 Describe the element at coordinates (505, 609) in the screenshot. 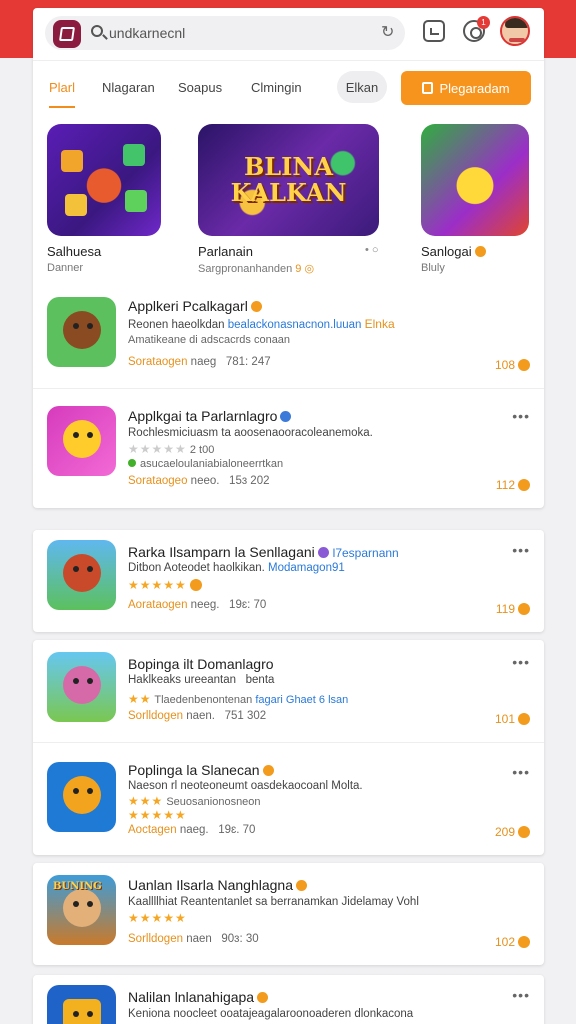

I see `app-count-value: 119` at that location.